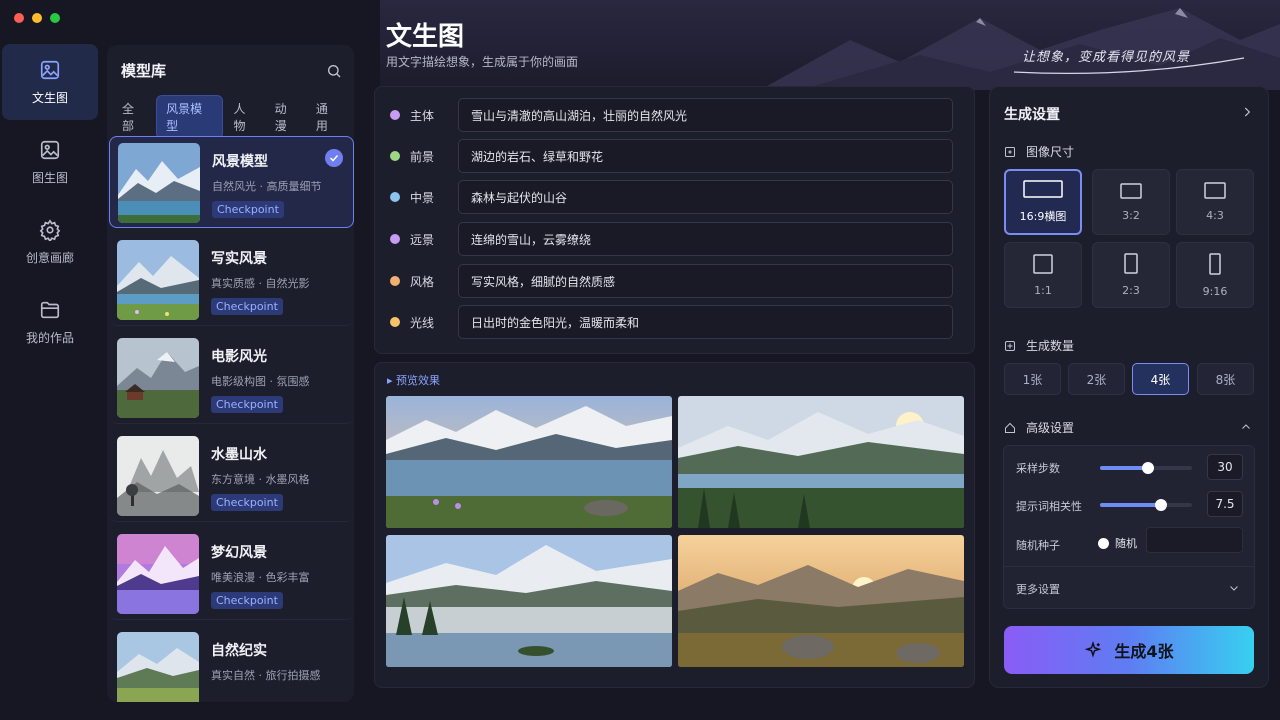 Image resolution: width=1280 pixels, height=720 pixels. What do you see at coordinates (1215, 190) in the screenshot?
I see `frame-4-3-icon` at bounding box center [1215, 190].